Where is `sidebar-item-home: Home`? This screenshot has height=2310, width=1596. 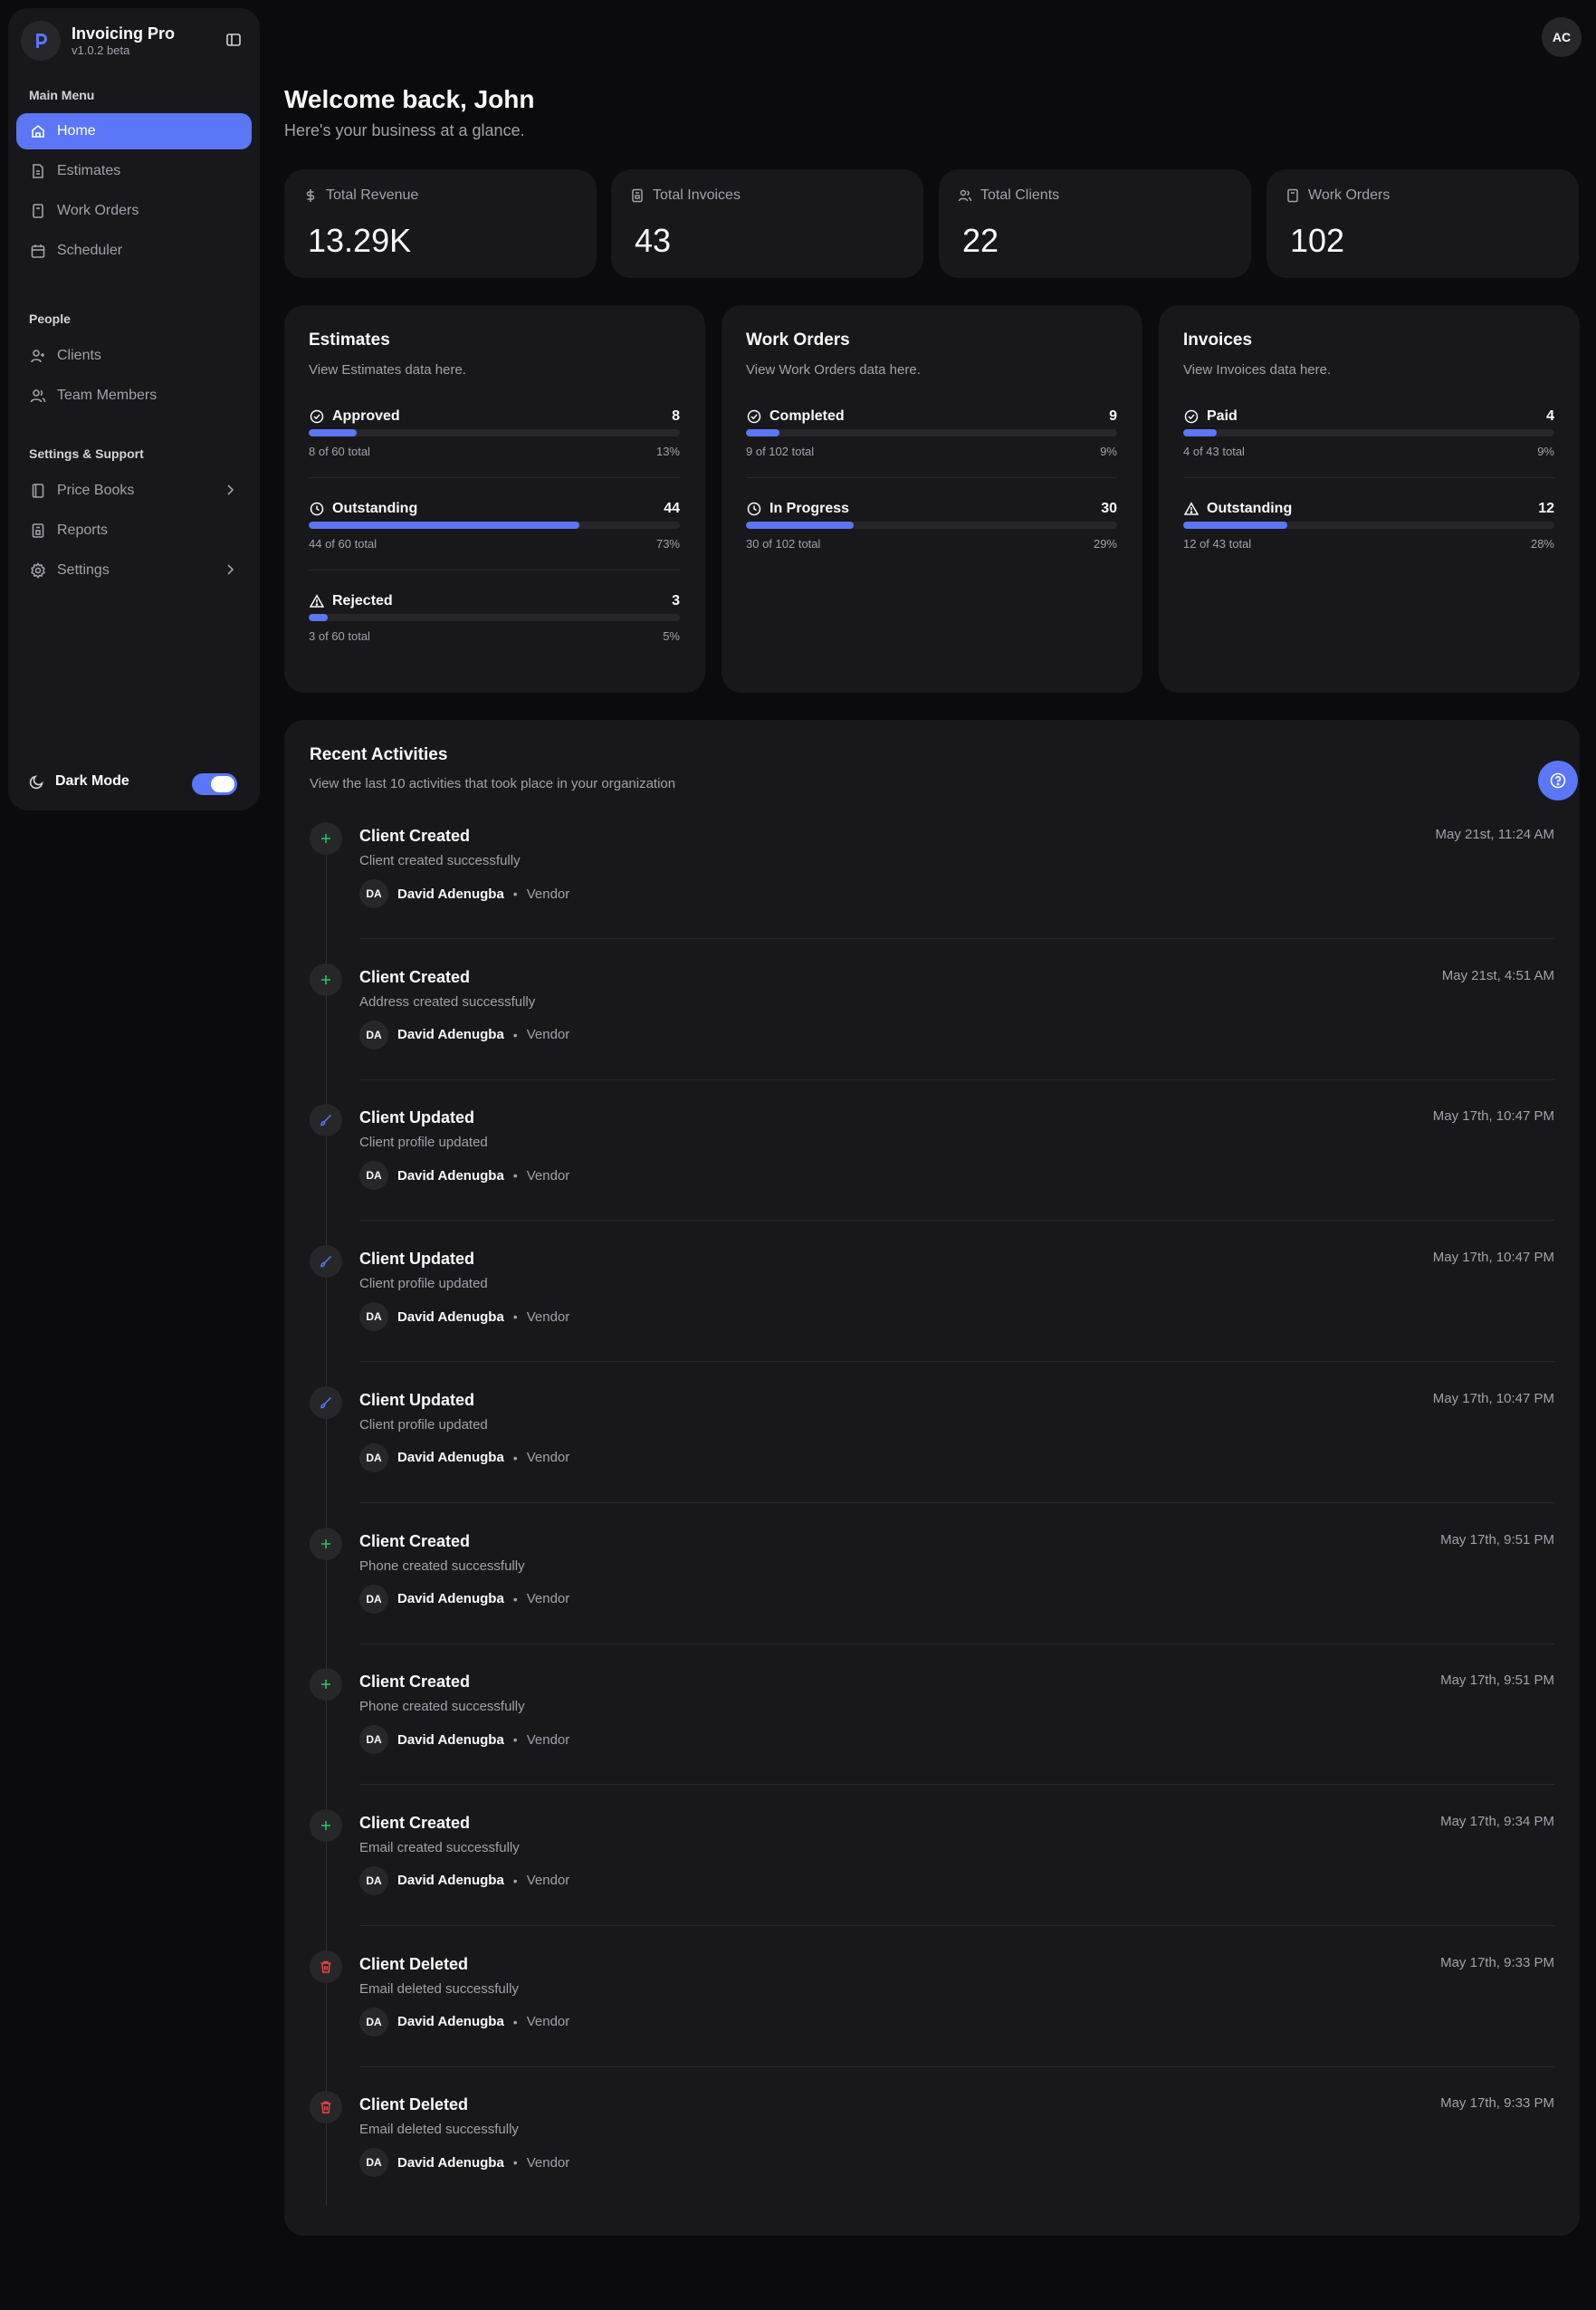 sidebar-item-home: Home is located at coordinates (134, 131).